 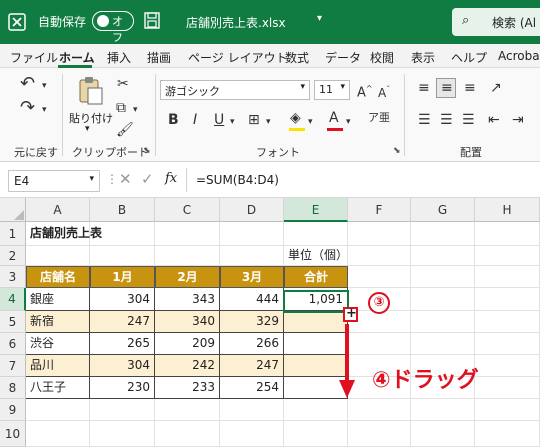 I want to click on fill-dropdown-icon: ▾, so click(x=310, y=122).